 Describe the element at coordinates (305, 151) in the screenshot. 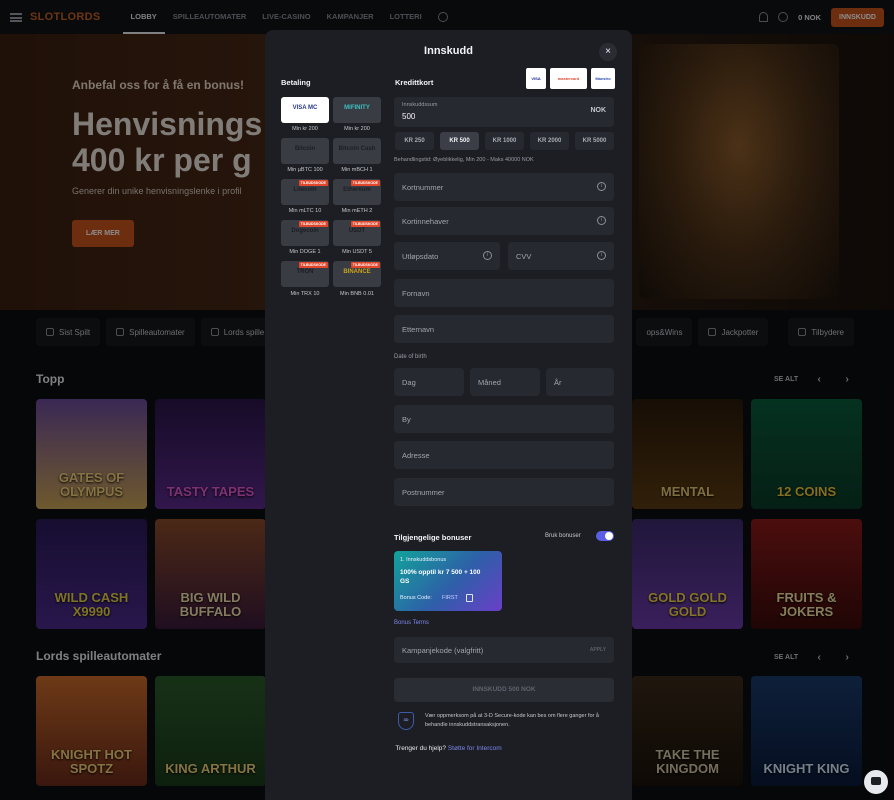

I see `payment-method-bitcoin: Bitcoin` at that location.